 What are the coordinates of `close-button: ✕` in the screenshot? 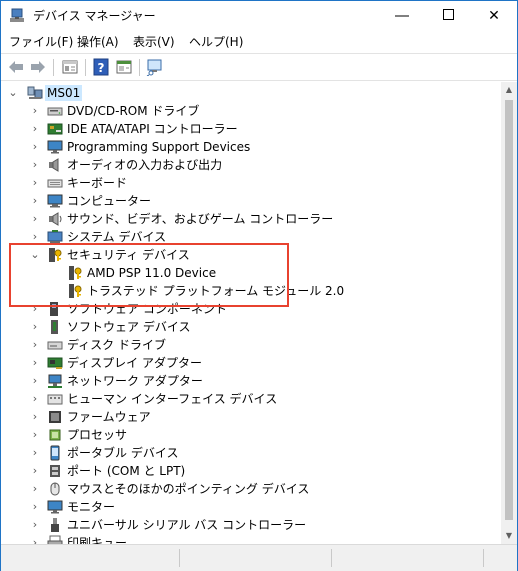 It's located at (494, 16).